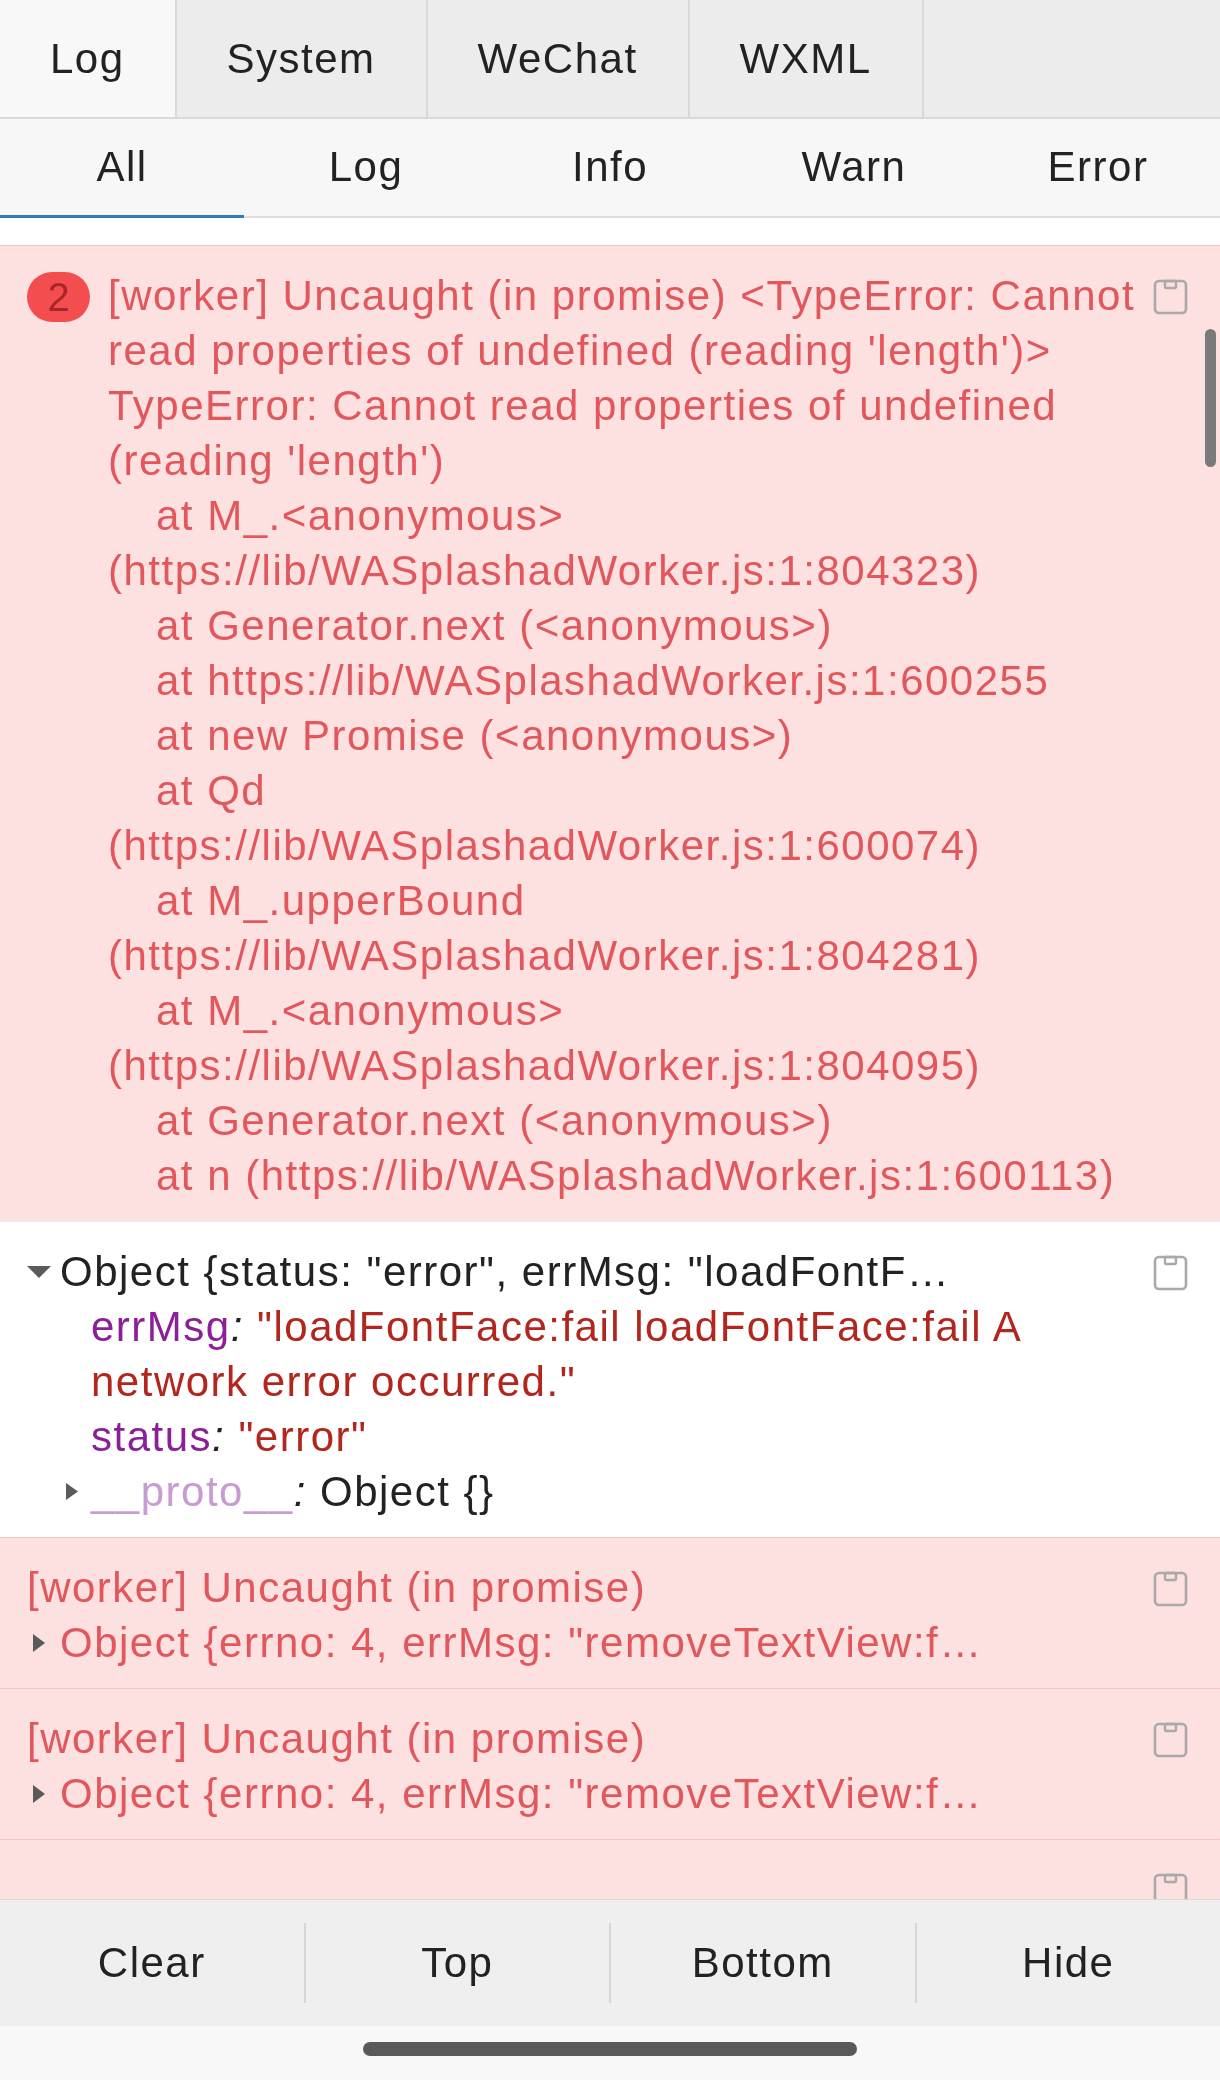 Image resolution: width=1220 pixels, height=2080 pixels. Describe the element at coordinates (1098, 168) in the screenshot. I see `filter-tab: Error` at that location.